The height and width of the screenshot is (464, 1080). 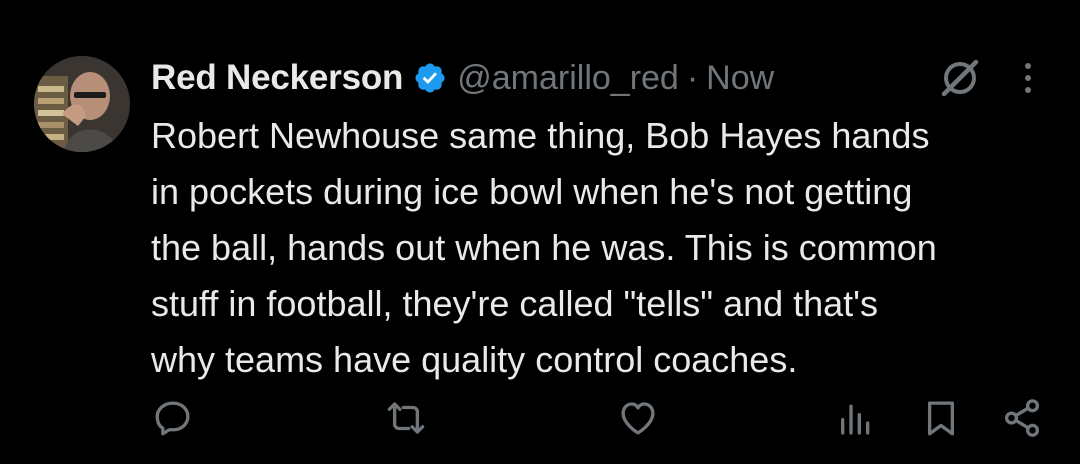 I want to click on avatar, so click(x=82, y=104).